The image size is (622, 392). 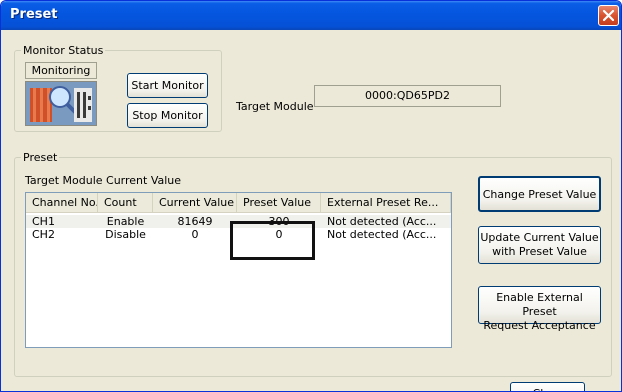 I want to click on close-window-button, so click(x=608, y=15).